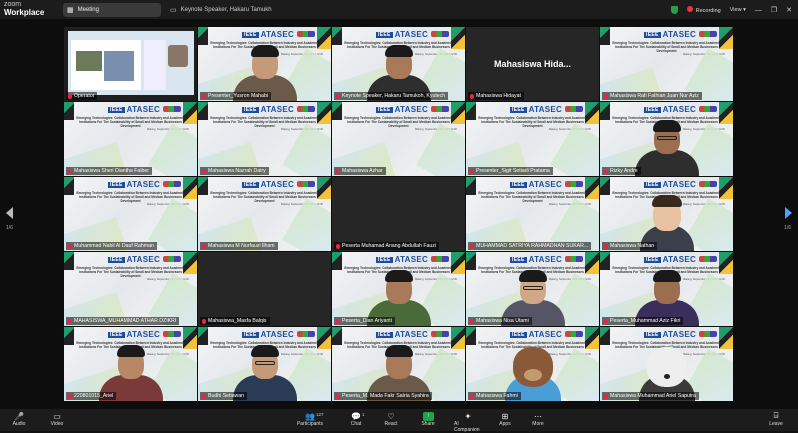 This screenshot has height=433, width=798. I want to click on participant-name: Mahasiswa Fahmi, so click(497, 396).